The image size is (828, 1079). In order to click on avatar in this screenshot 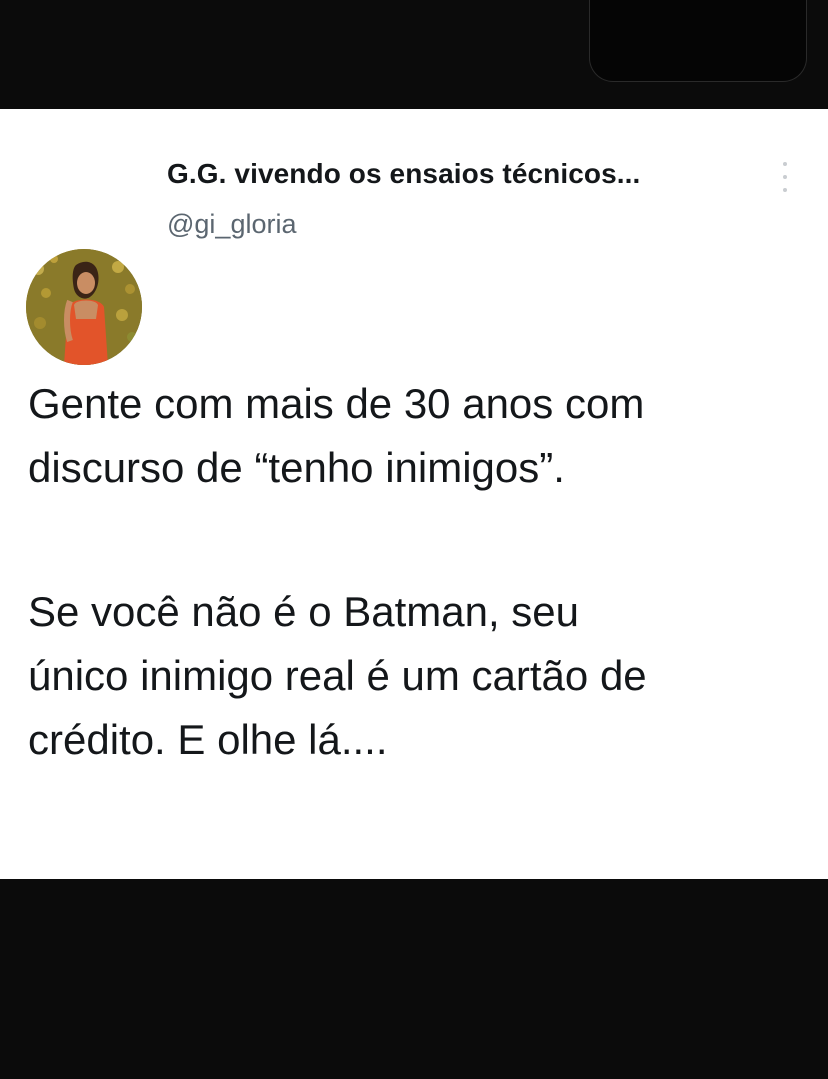, I will do `click(84, 307)`.